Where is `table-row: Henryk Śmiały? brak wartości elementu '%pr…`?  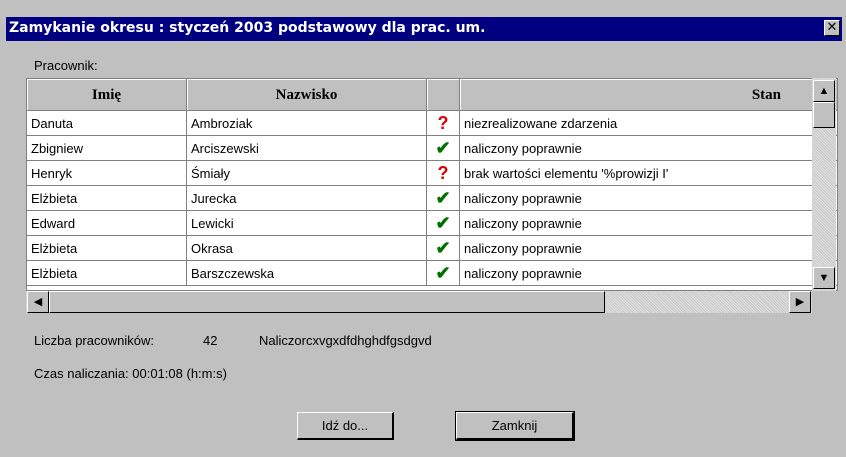
table-row: Henryk Śmiały? brak wartości elementu '%pr… is located at coordinates (432, 173).